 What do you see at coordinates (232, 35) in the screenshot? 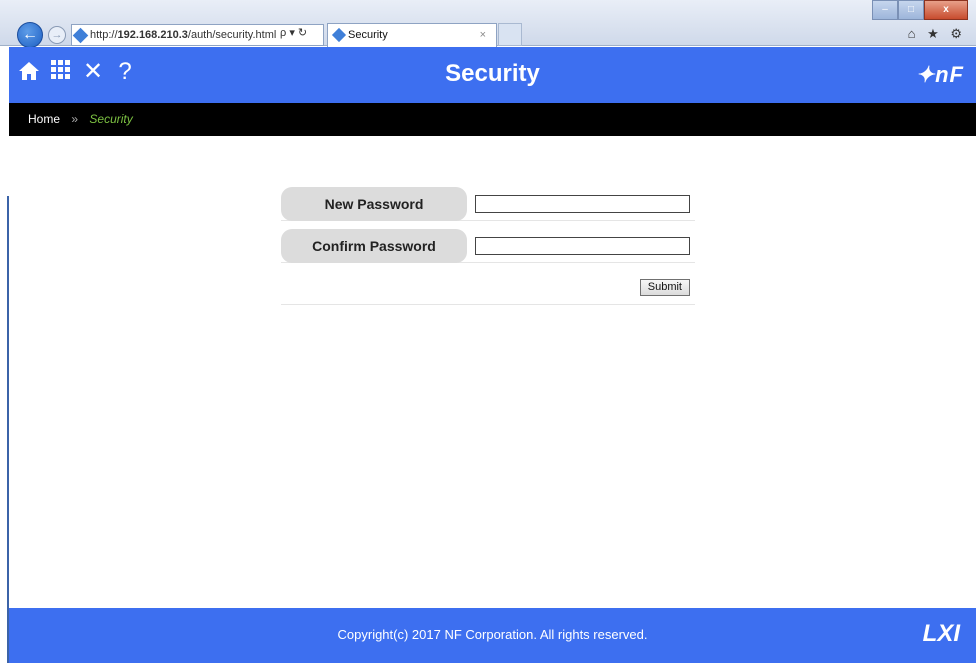
I see `address-url-path: /auth/security.html` at bounding box center [232, 35].